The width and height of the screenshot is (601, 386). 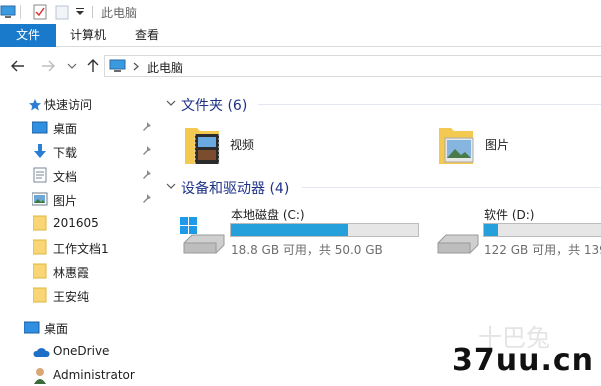 I want to click on sidebar-item-label: 工作文档1, so click(x=81, y=249).